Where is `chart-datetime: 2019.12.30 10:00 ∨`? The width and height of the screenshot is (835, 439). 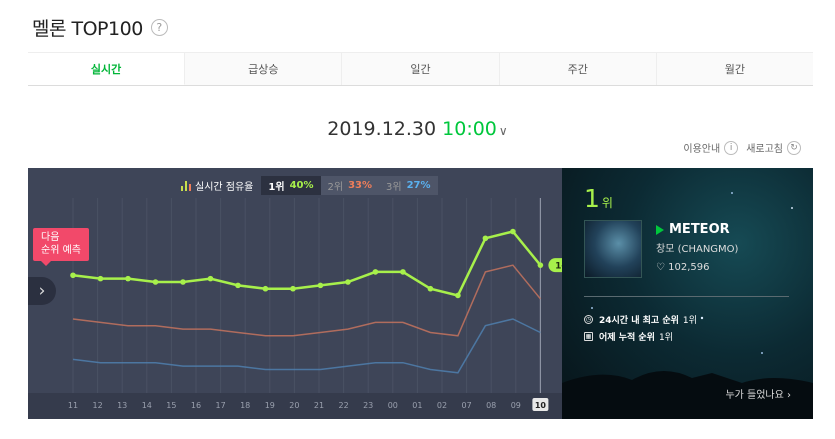
chart-datetime: 2019.12.30 10:00 ∨ is located at coordinates (417, 129).